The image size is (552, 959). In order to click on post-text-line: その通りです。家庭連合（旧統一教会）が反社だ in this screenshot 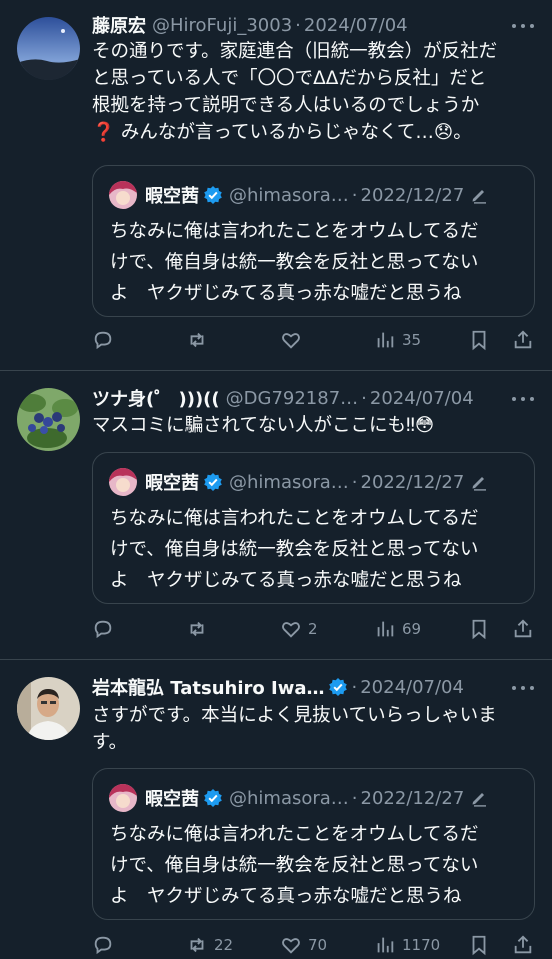, I will do `click(295, 51)`.